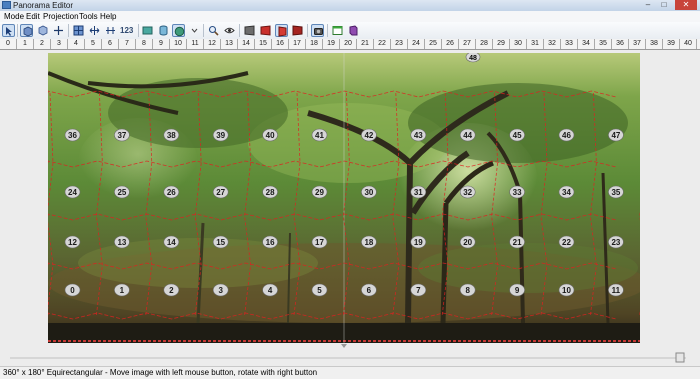 The width and height of the screenshot is (700, 379). Describe the element at coordinates (147, 30) in the screenshot. I see `rect-projection-button` at that location.